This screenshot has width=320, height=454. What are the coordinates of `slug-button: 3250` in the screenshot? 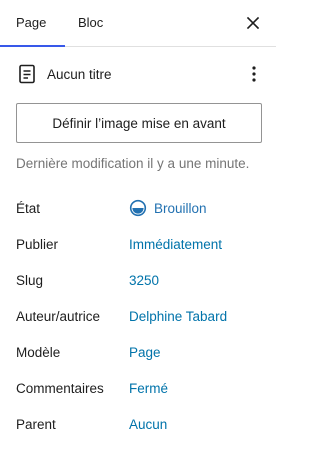 It's located at (144, 280).